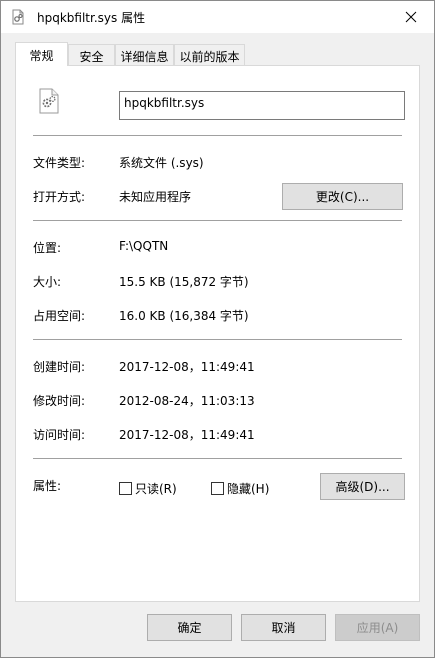 The height and width of the screenshot is (658, 435). Describe the element at coordinates (161, 163) in the screenshot. I see `file-type-value: 系统文件 (.sys)` at that location.